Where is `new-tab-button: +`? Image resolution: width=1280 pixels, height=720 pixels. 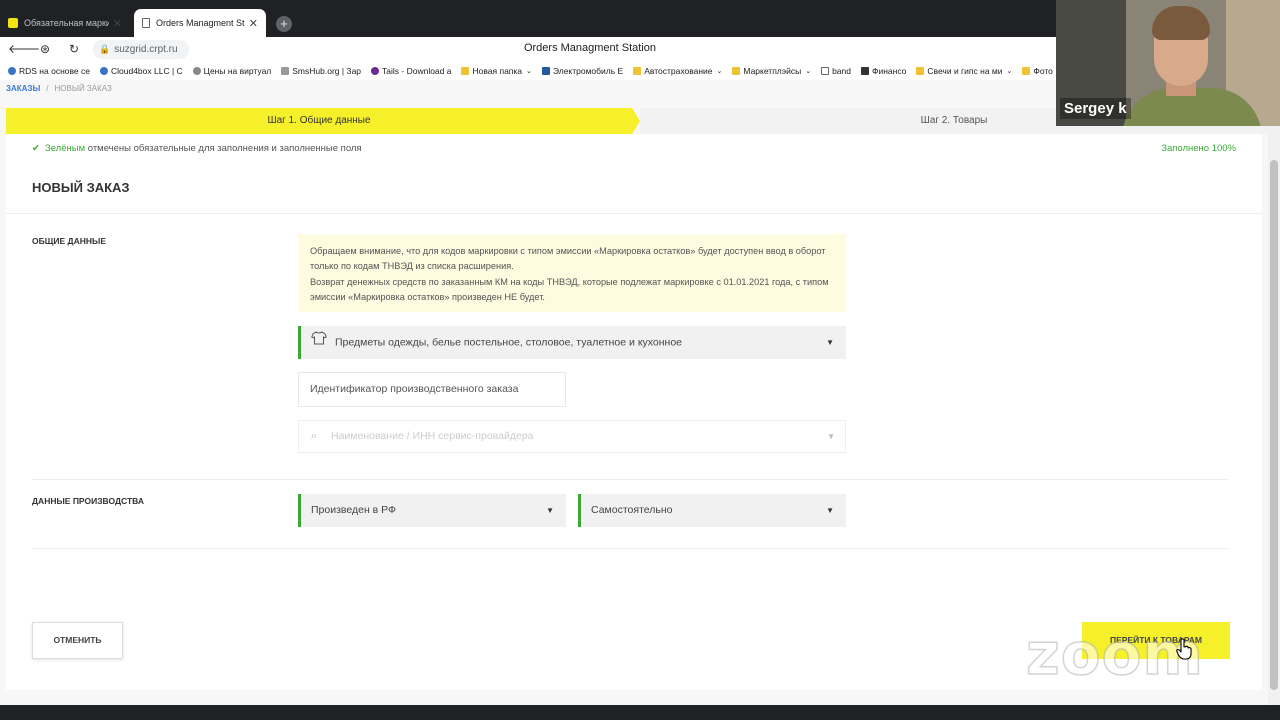
new-tab-button: + is located at coordinates (284, 24).